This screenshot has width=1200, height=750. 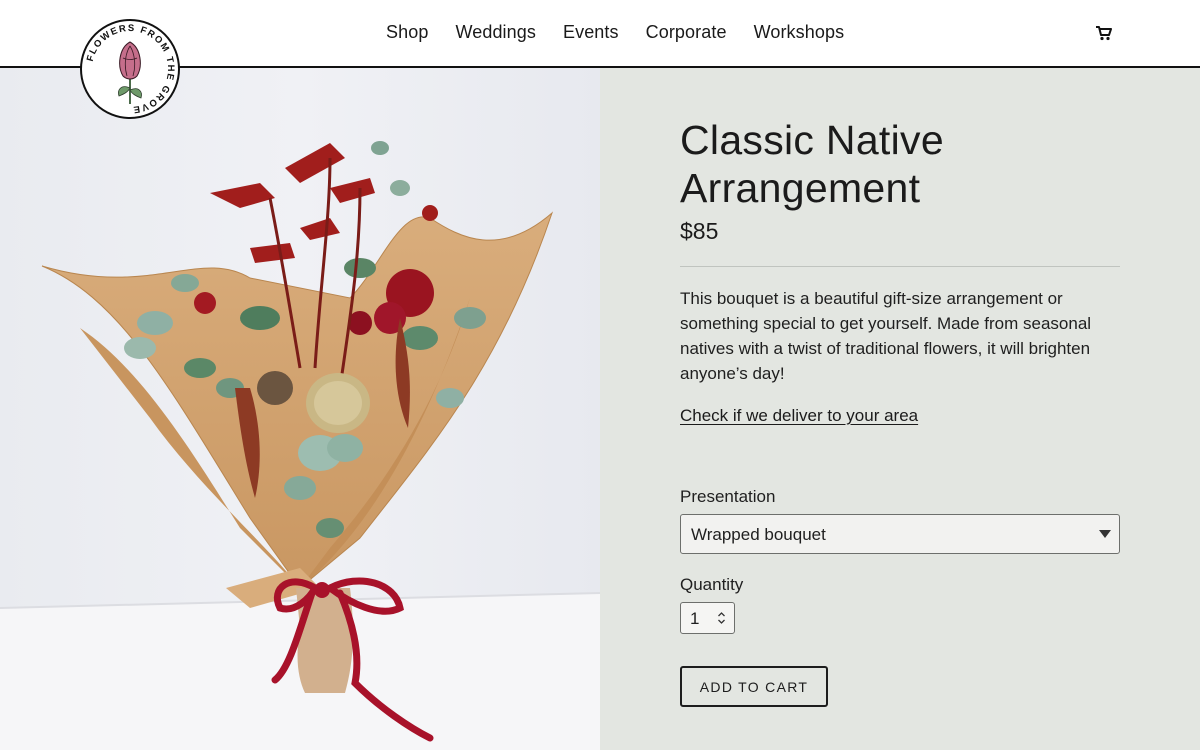 What do you see at coordinates (900, 266) in the screenshot?
I see `divider` at bounding box center [900, 266].